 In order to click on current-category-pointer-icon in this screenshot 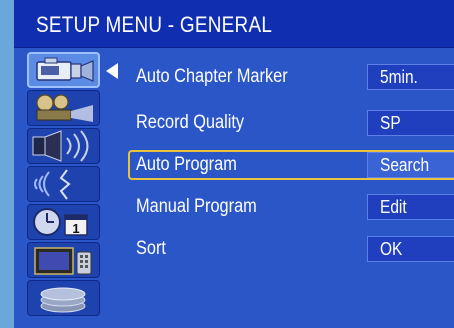, I will do `click(112, 71)`.